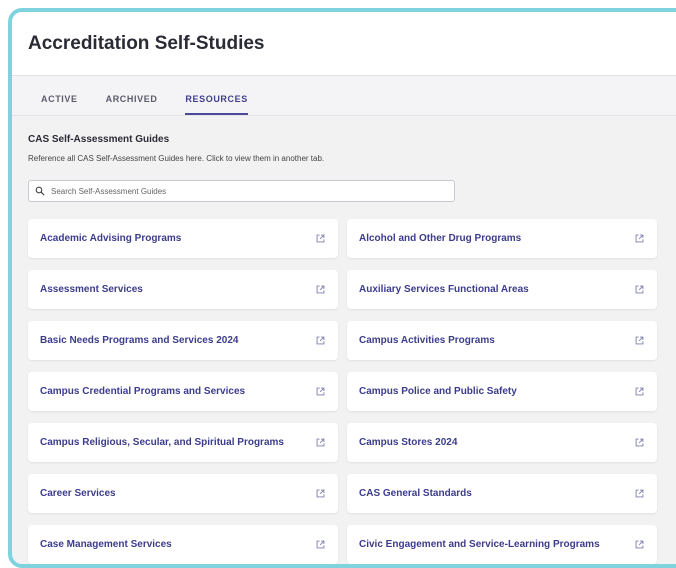  Describe the element at coordinates (183, 493) in the screenshot. I see `guide-card: Career Services` at that location.